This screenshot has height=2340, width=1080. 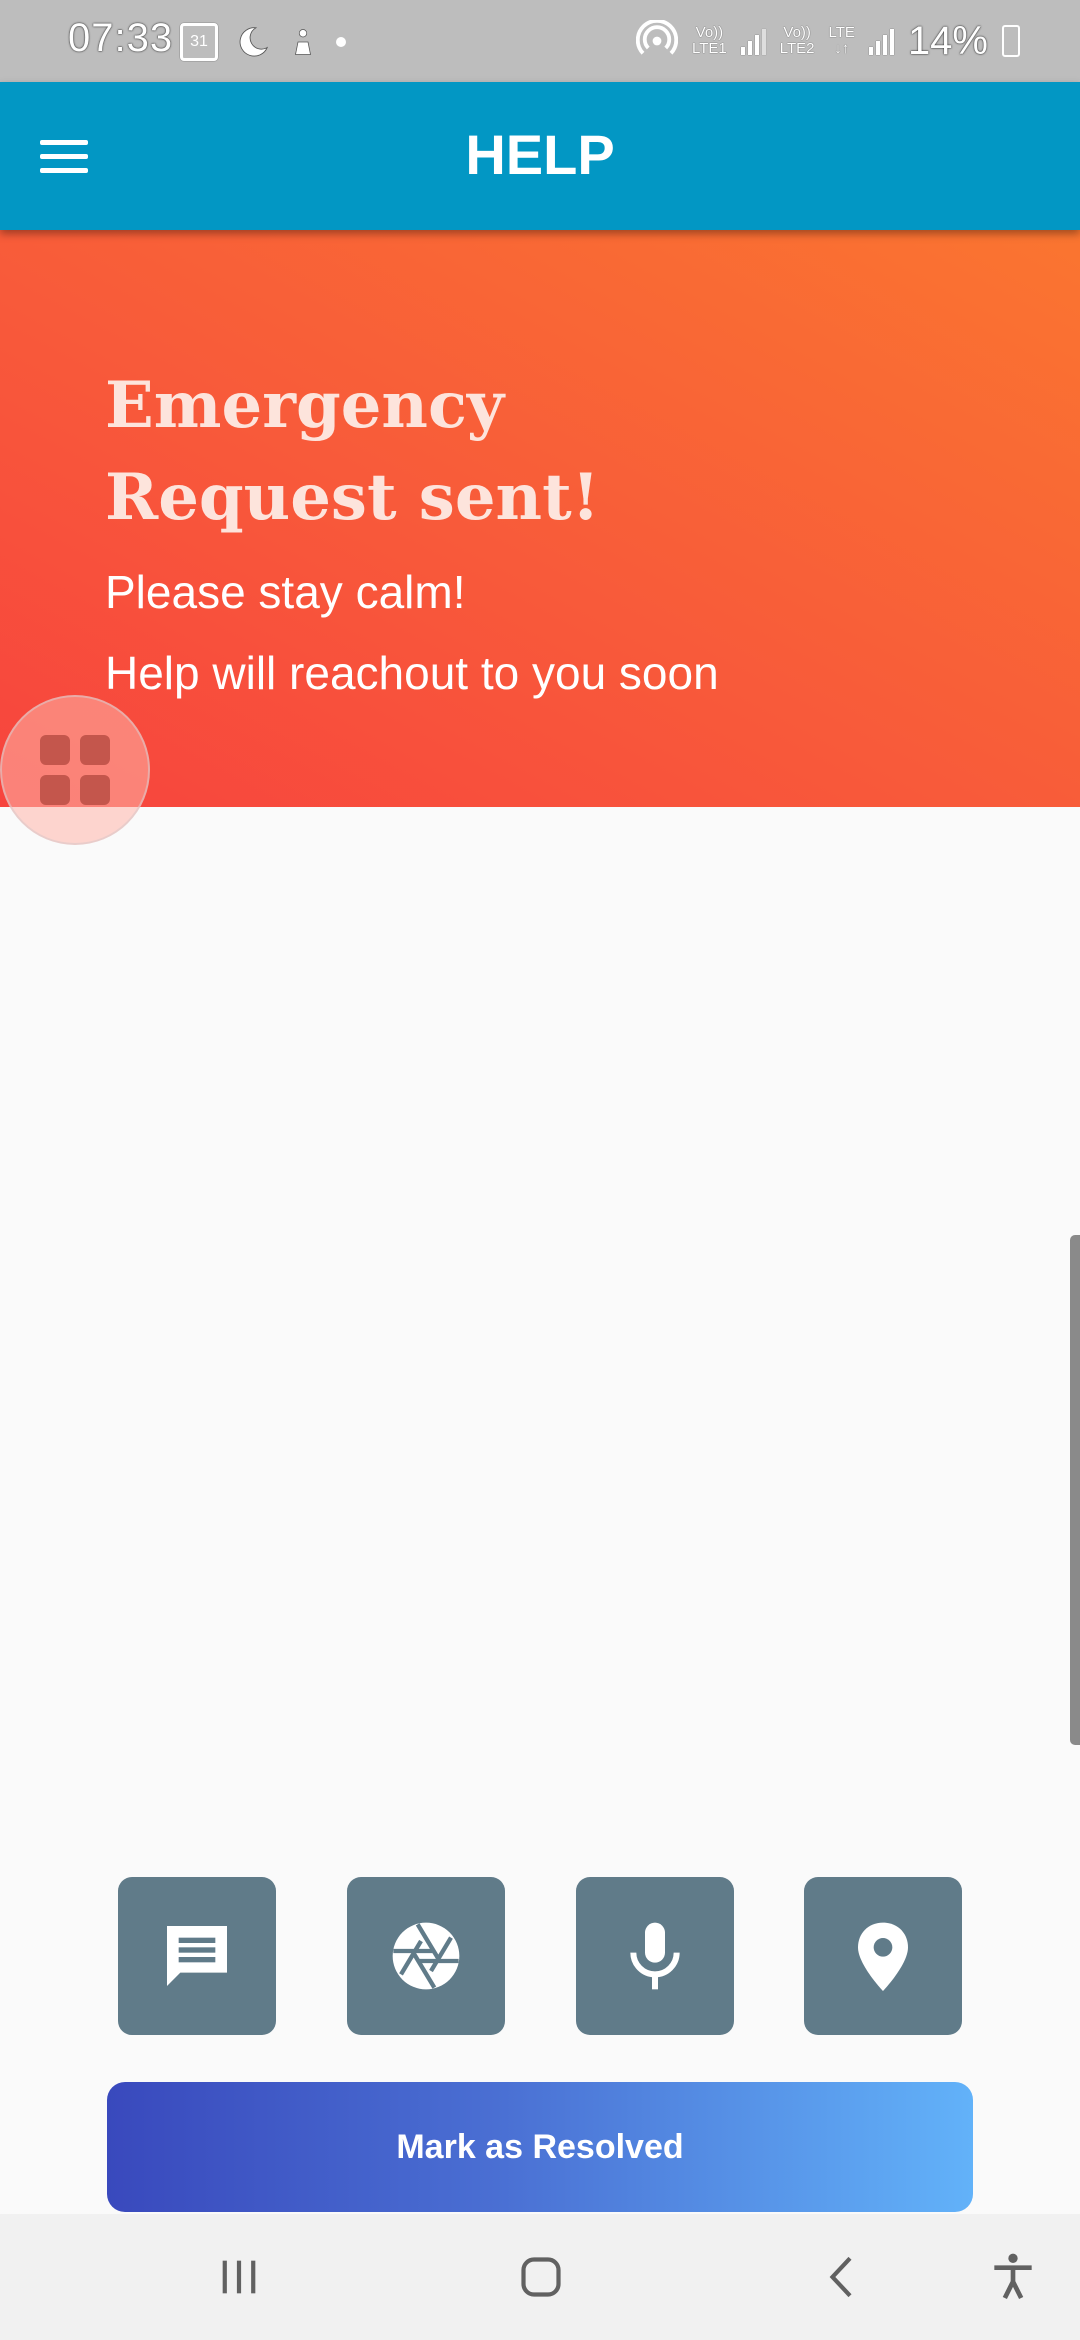 I want to click on location-button, so click(x=883, y=1956).